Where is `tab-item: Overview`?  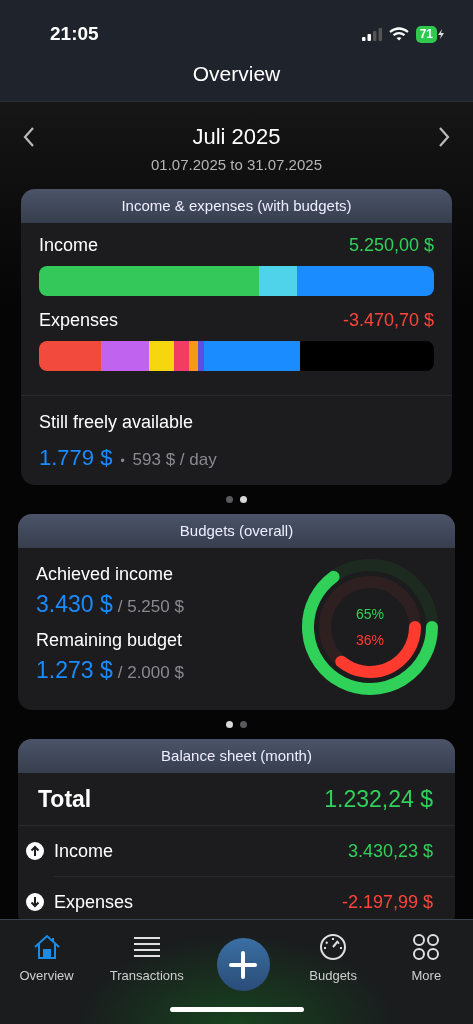 tab-item: Overview is located at coordinates (46, 957).